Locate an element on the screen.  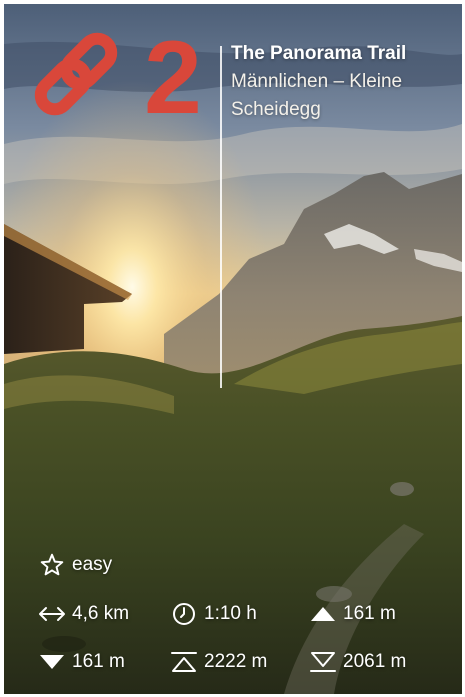
chain-link-icon is located at coordinates (76, 74).